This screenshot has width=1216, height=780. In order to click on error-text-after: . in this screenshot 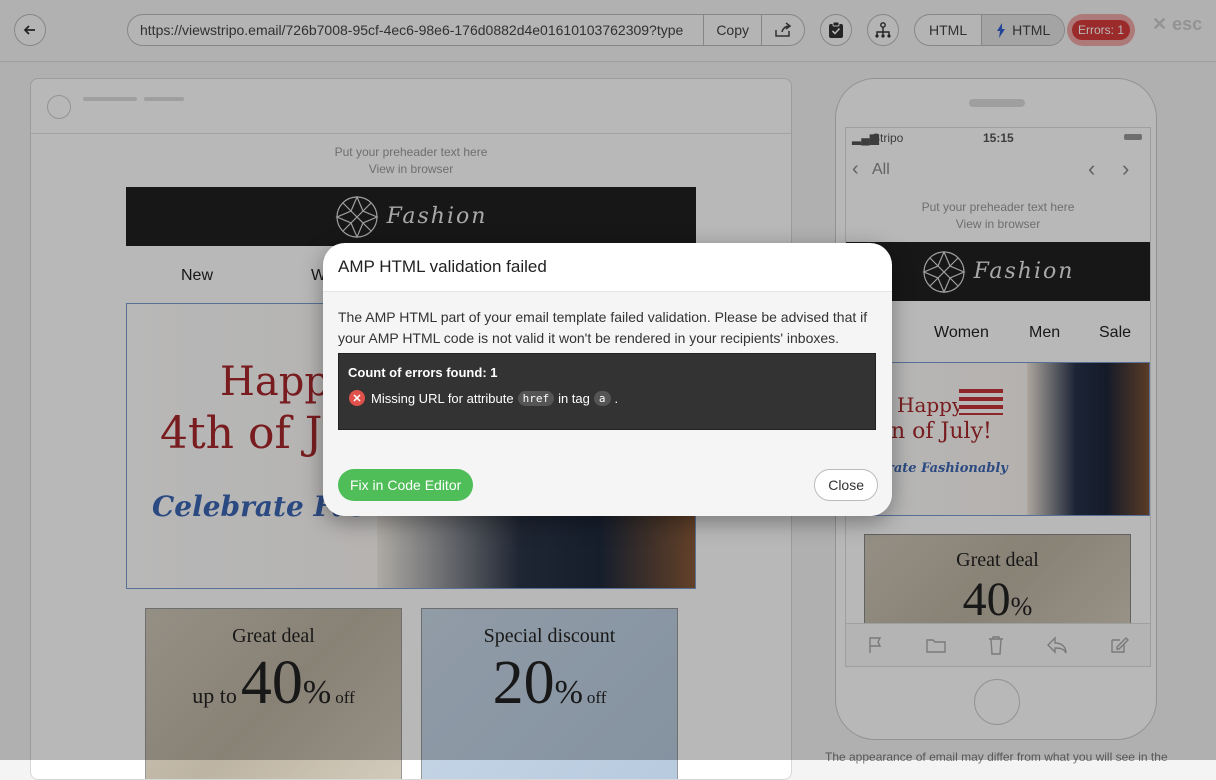, I will do `click(616, 398)`.